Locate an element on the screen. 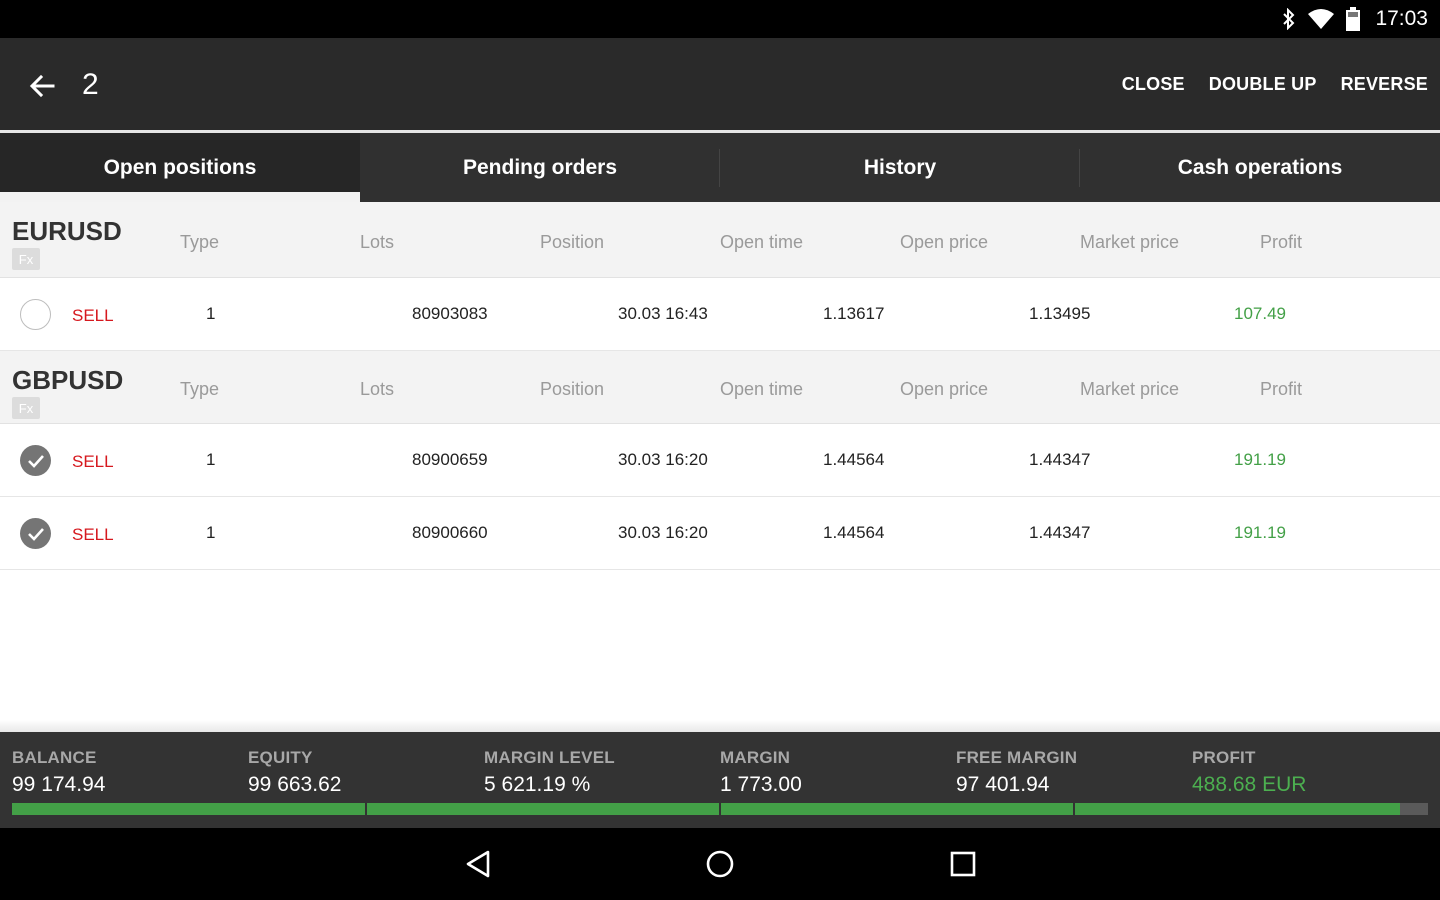  position-open-time: 30.03 16:43 is located at coordinates (663, 313).